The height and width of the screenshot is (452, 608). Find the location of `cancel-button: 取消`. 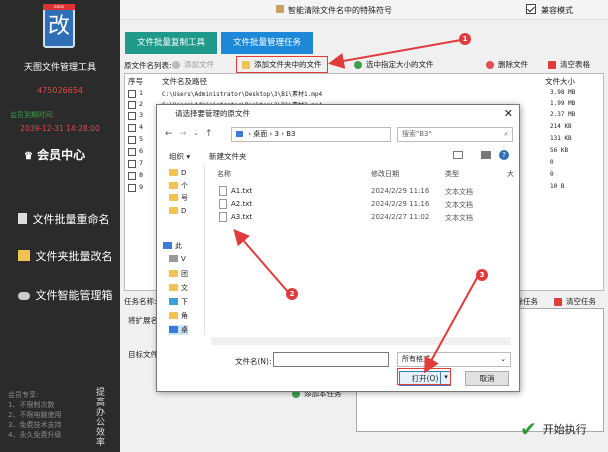

cancel-button: 取消 is located at coordinates (487, 378).